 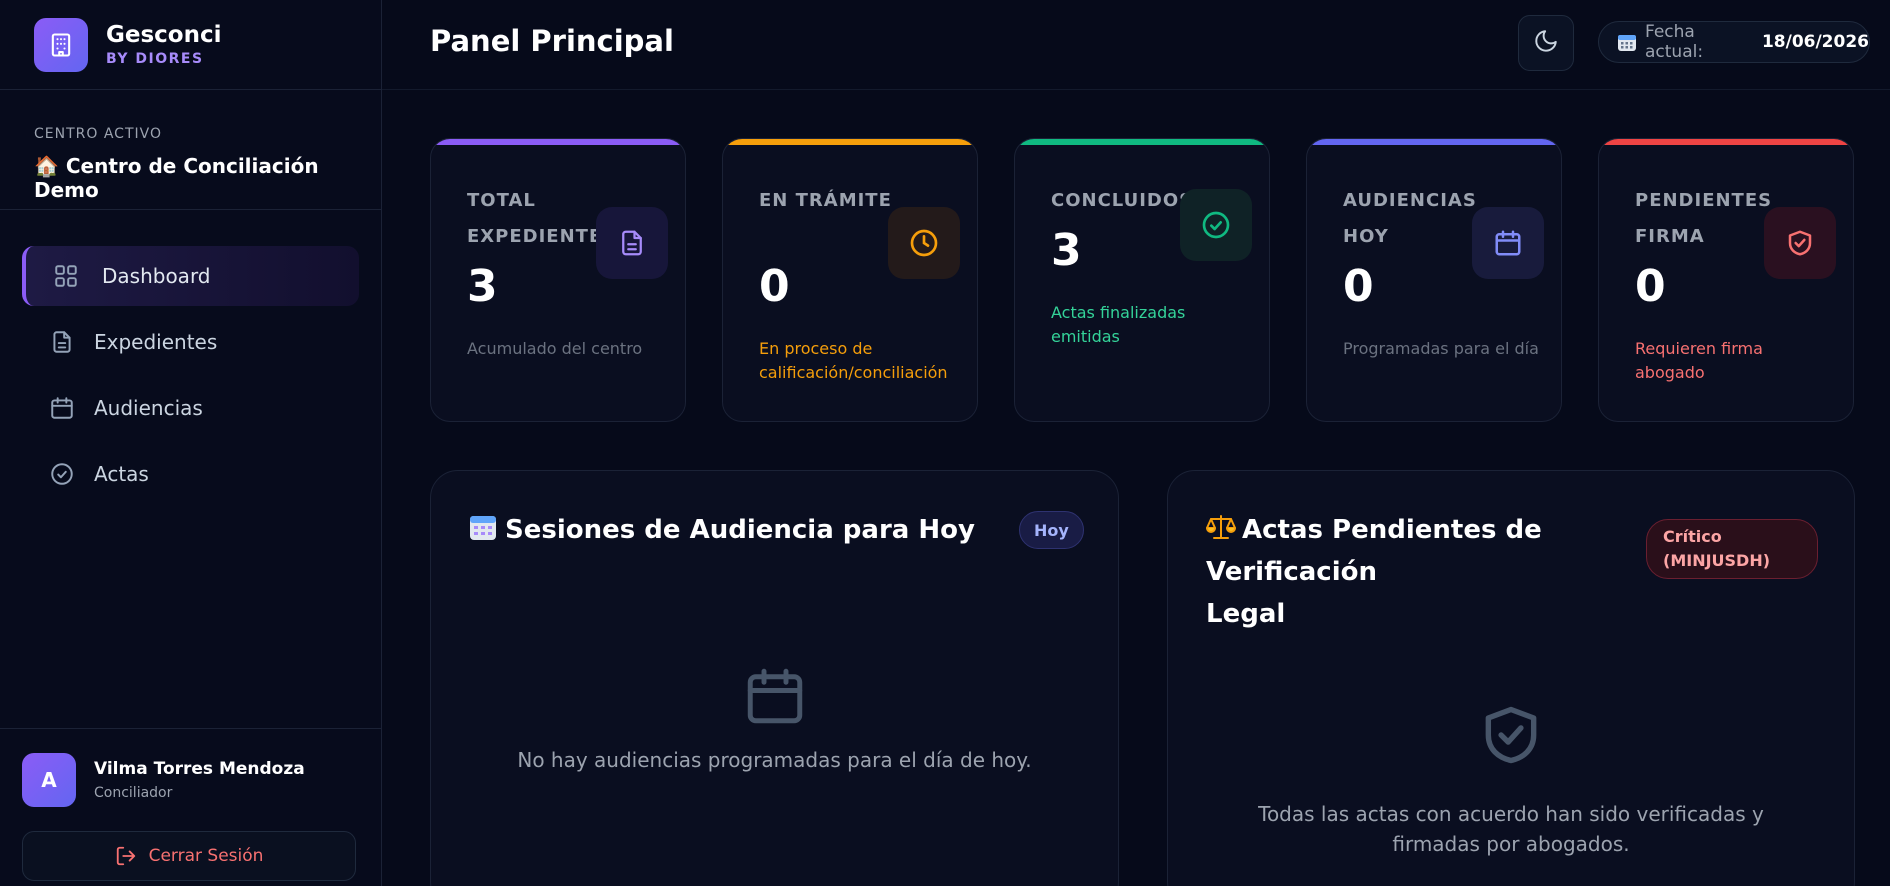 I want to click on sidebar-nav: Dashboard Expedientes Audiencias Actas, so click(x=190, y=357).